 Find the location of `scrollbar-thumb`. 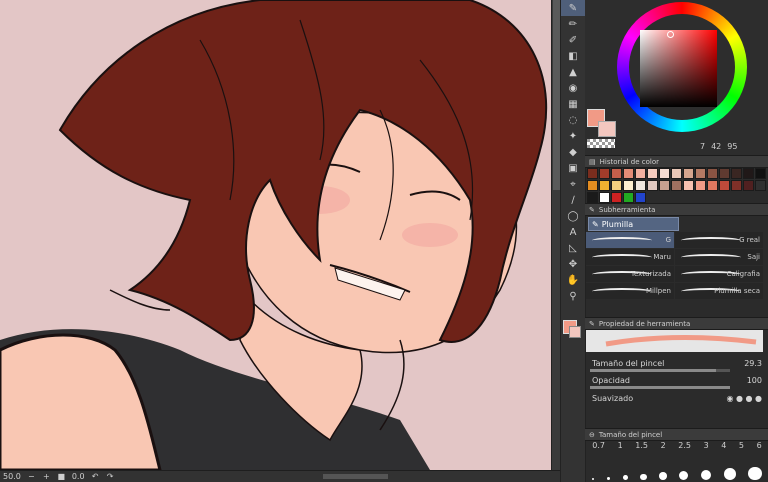

scrollbar-thumb is located at coordinates (556, 95).